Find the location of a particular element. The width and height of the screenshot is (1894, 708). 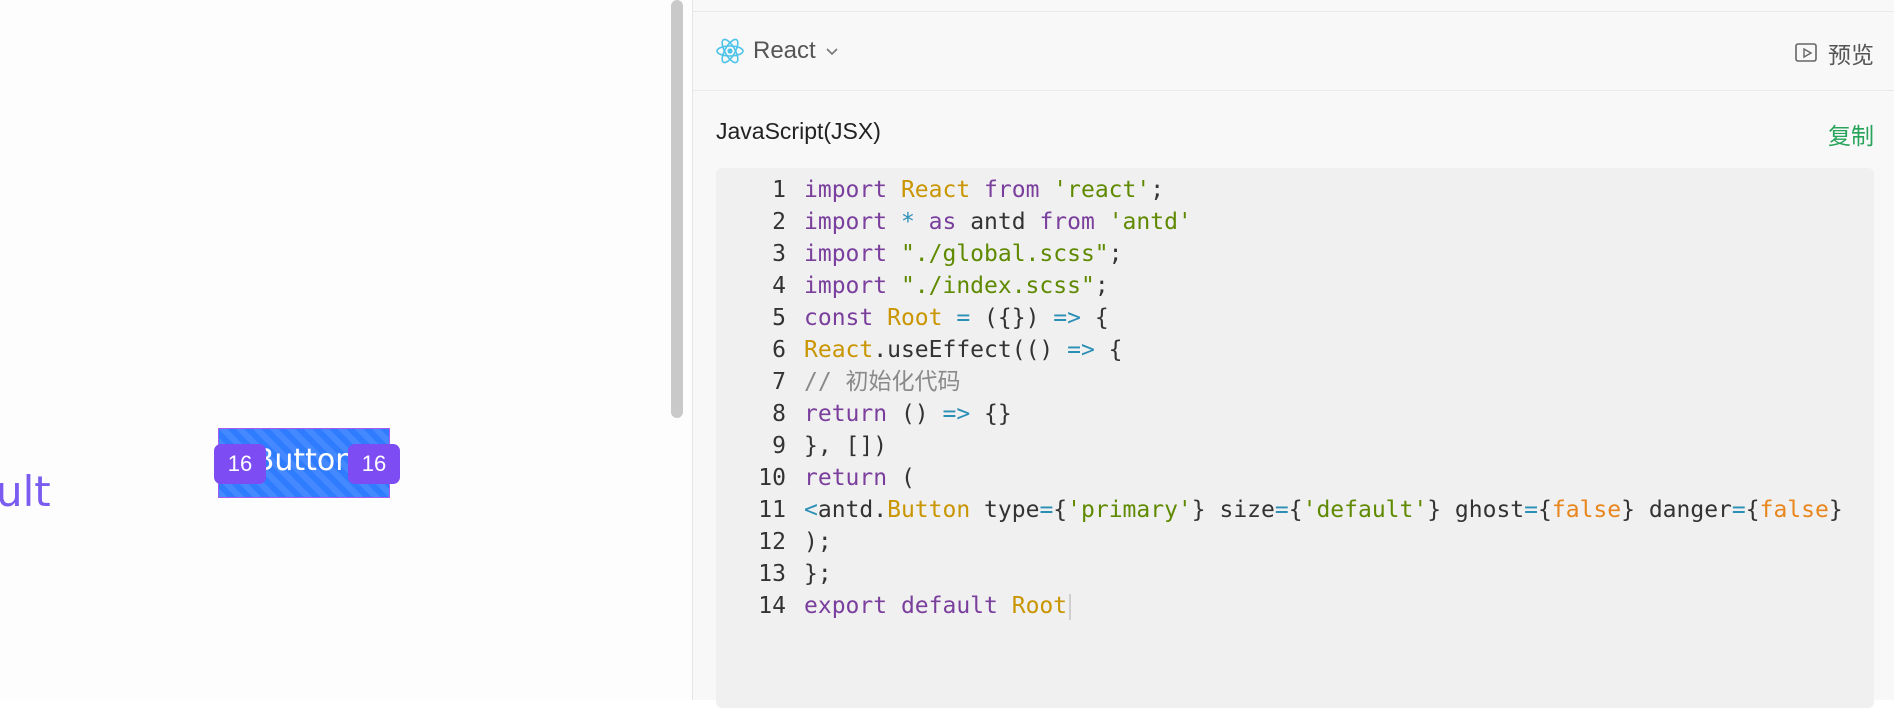

framework-select: React is located at coordinates (777, 51).